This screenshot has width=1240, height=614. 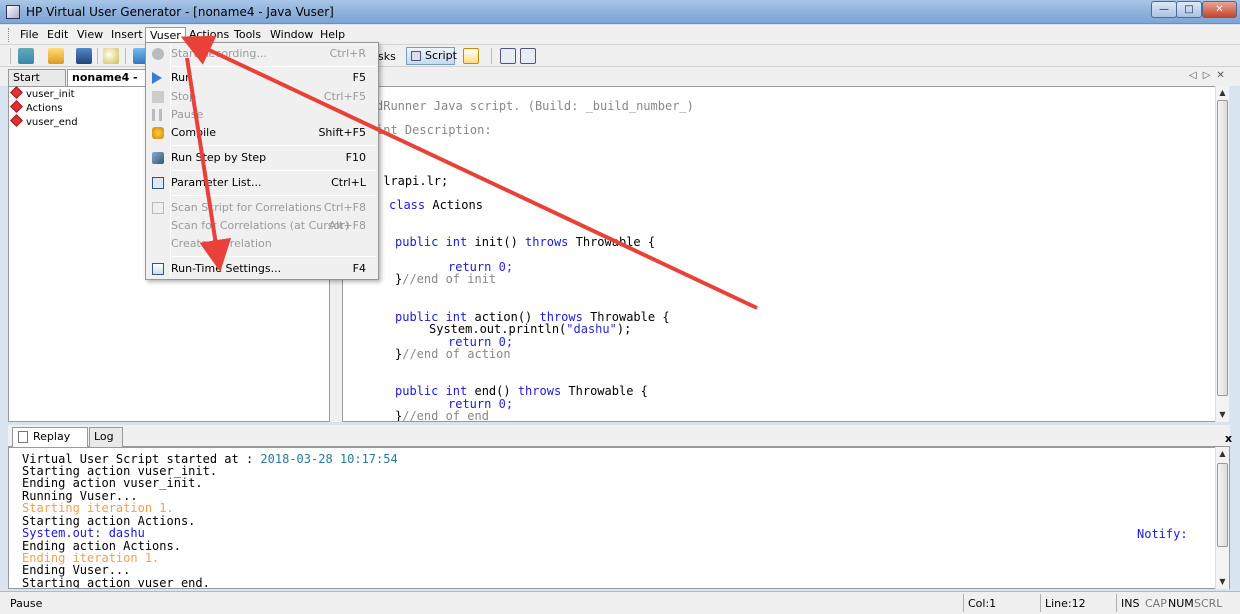 I want to click on menu-window: Window, so click(x=291, y=35).